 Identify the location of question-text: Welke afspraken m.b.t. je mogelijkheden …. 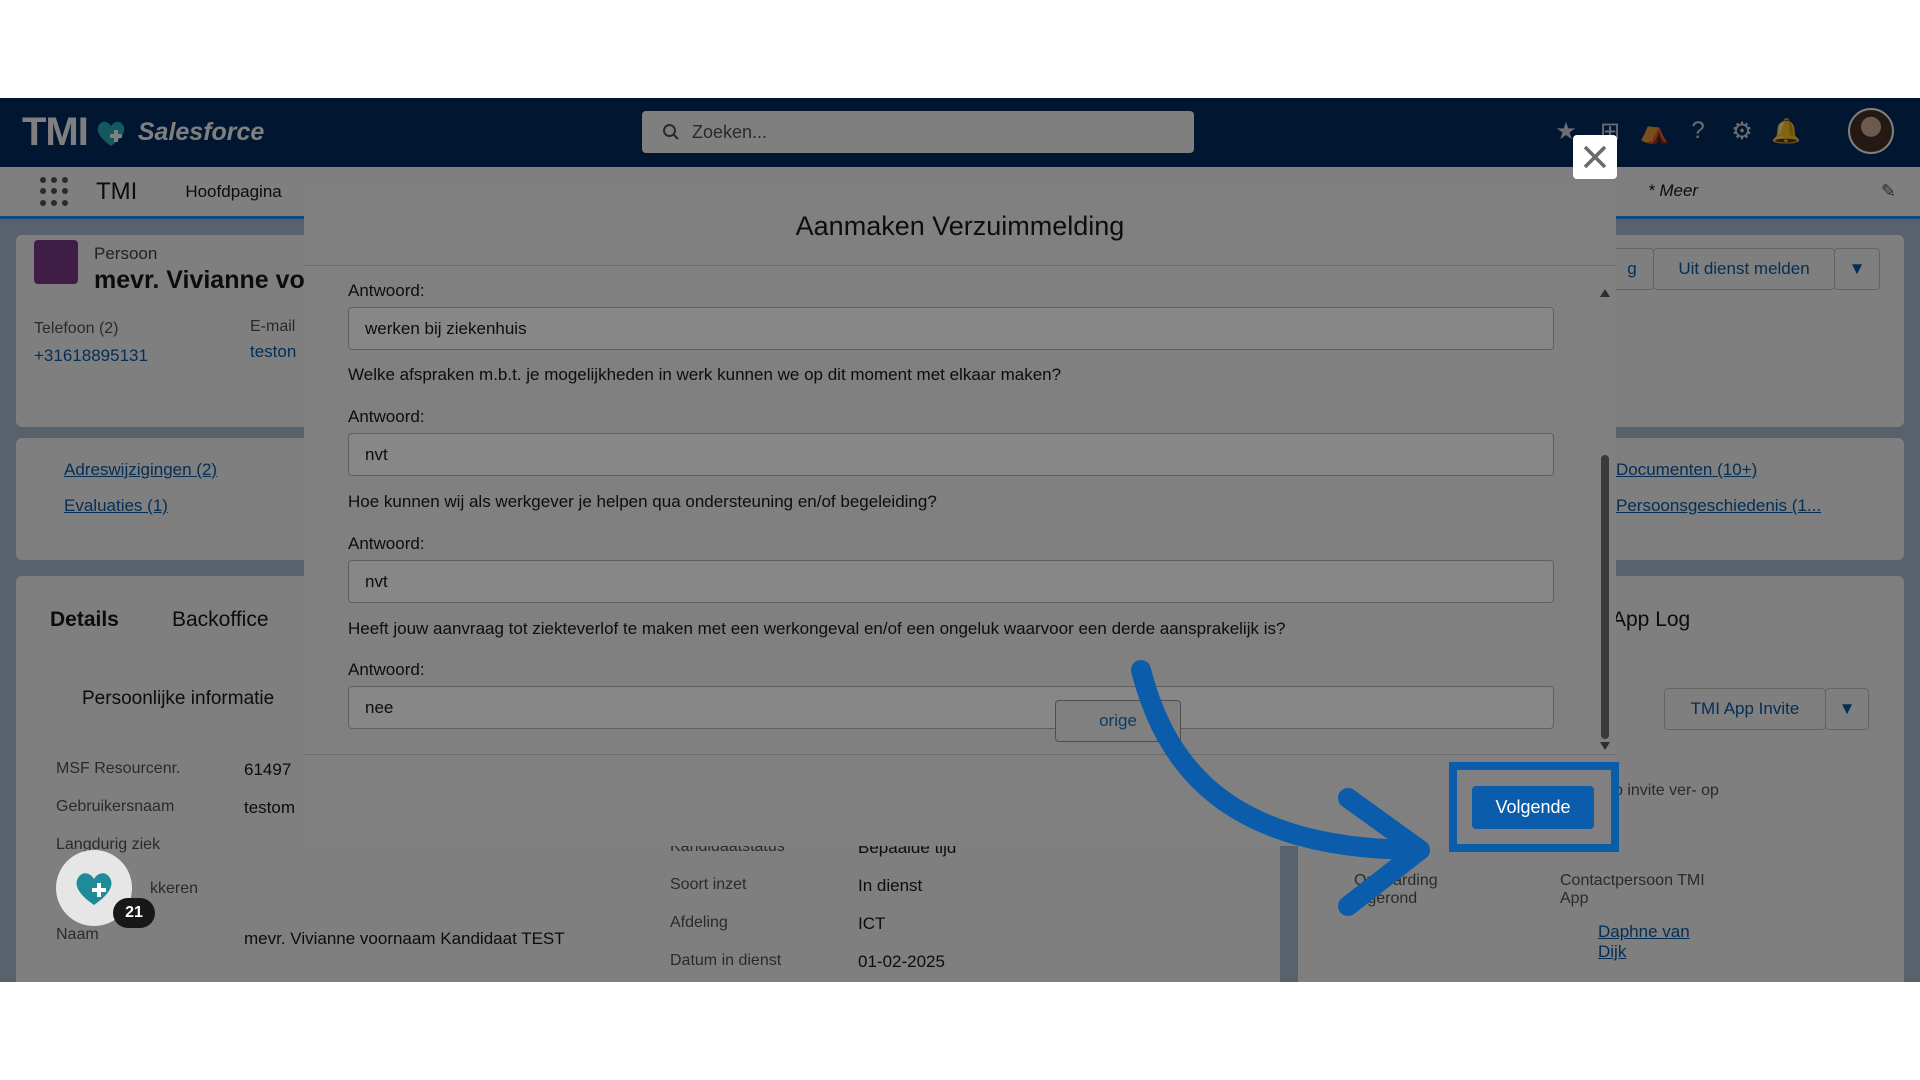
(705, 374).